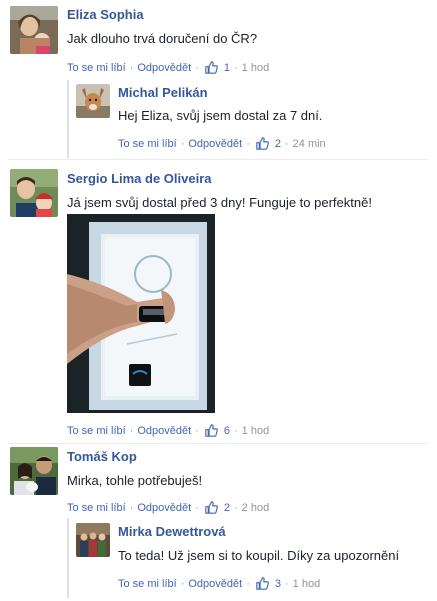  Describe the element at coordinates (227, 431) in the screenshot. I see `like-count: 6` at that location.